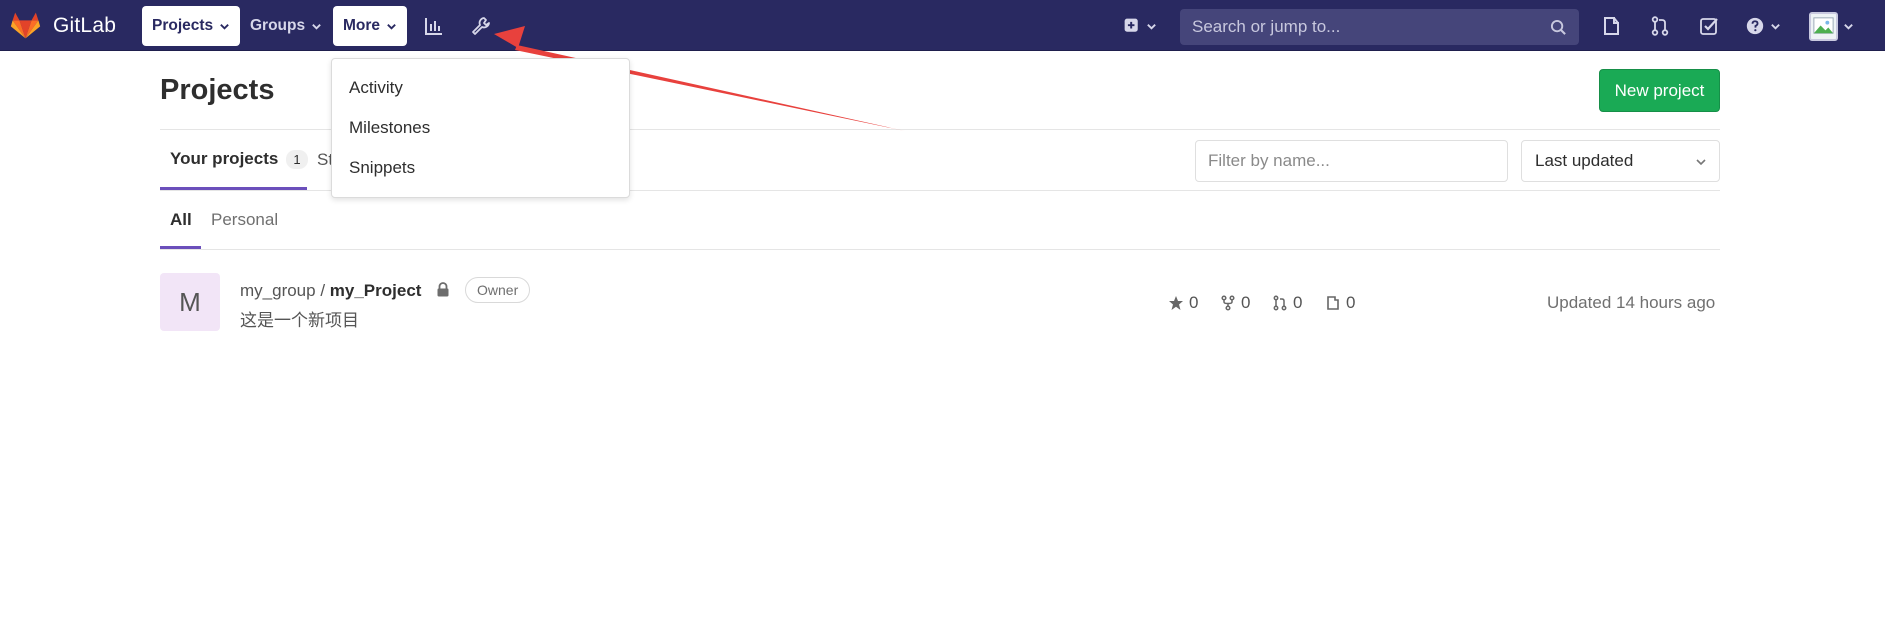 This screenshot has width=1885, height=622. I want to click on filter-by-name-input, so click(1351, 161).